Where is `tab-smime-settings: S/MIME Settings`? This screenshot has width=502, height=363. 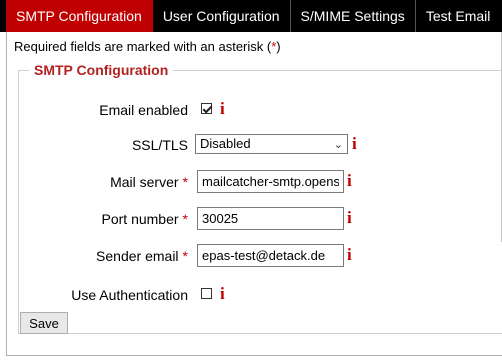
tab-smime-settings: S/MIME Settings is located at coordinates (353, 16).